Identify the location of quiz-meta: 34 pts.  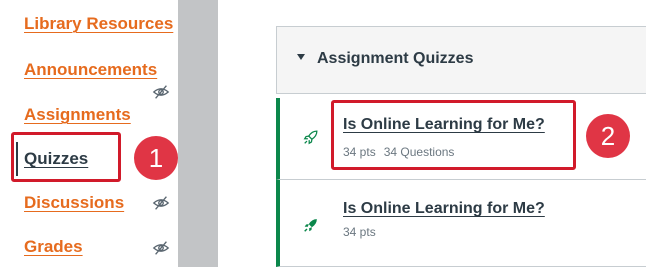
(359, 232).